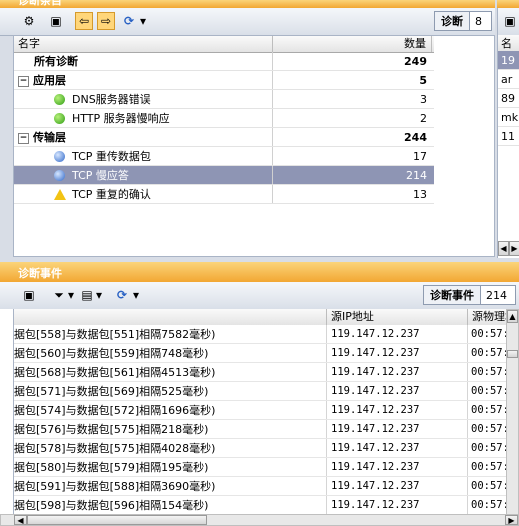 The image size is (519, 526). I want to click on event-description: 据包[576]与数据包[575]相隔218毫秒), so click(170, 429).